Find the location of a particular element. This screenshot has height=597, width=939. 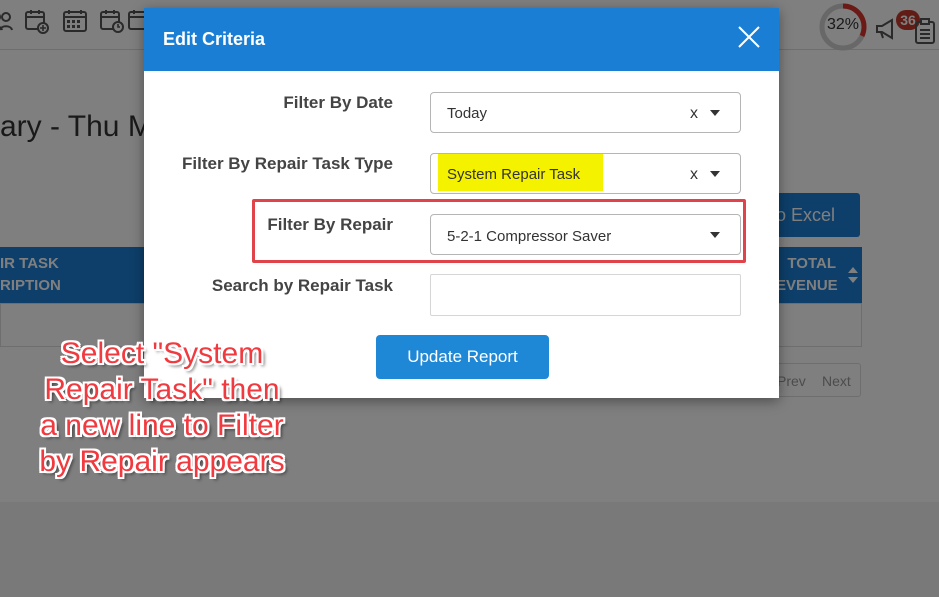

annotation-line: Repair Task" then is located at coordinates (162, 389).